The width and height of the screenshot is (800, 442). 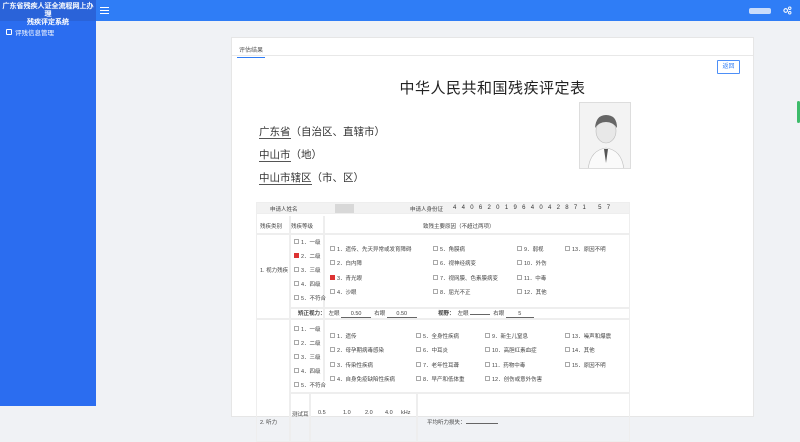 I want to click on hearing-cause-2: 2．母孕期病毒感染, so click(x=357, y=350).